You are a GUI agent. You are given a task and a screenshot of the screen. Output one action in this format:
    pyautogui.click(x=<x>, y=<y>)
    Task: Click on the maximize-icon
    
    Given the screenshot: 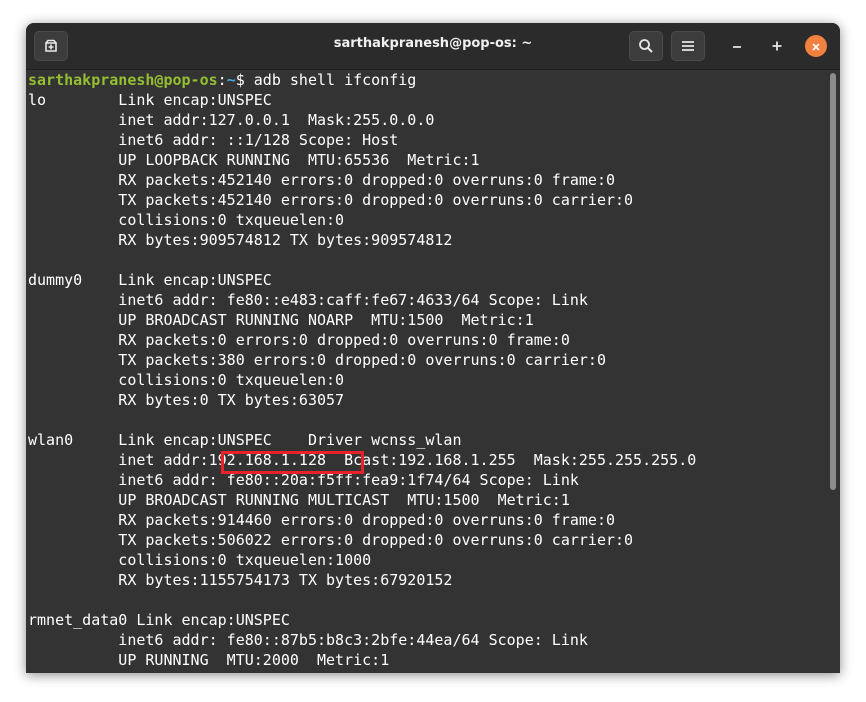 What is the action you would take?
    pyautogui.click(x=777, y=46)
    